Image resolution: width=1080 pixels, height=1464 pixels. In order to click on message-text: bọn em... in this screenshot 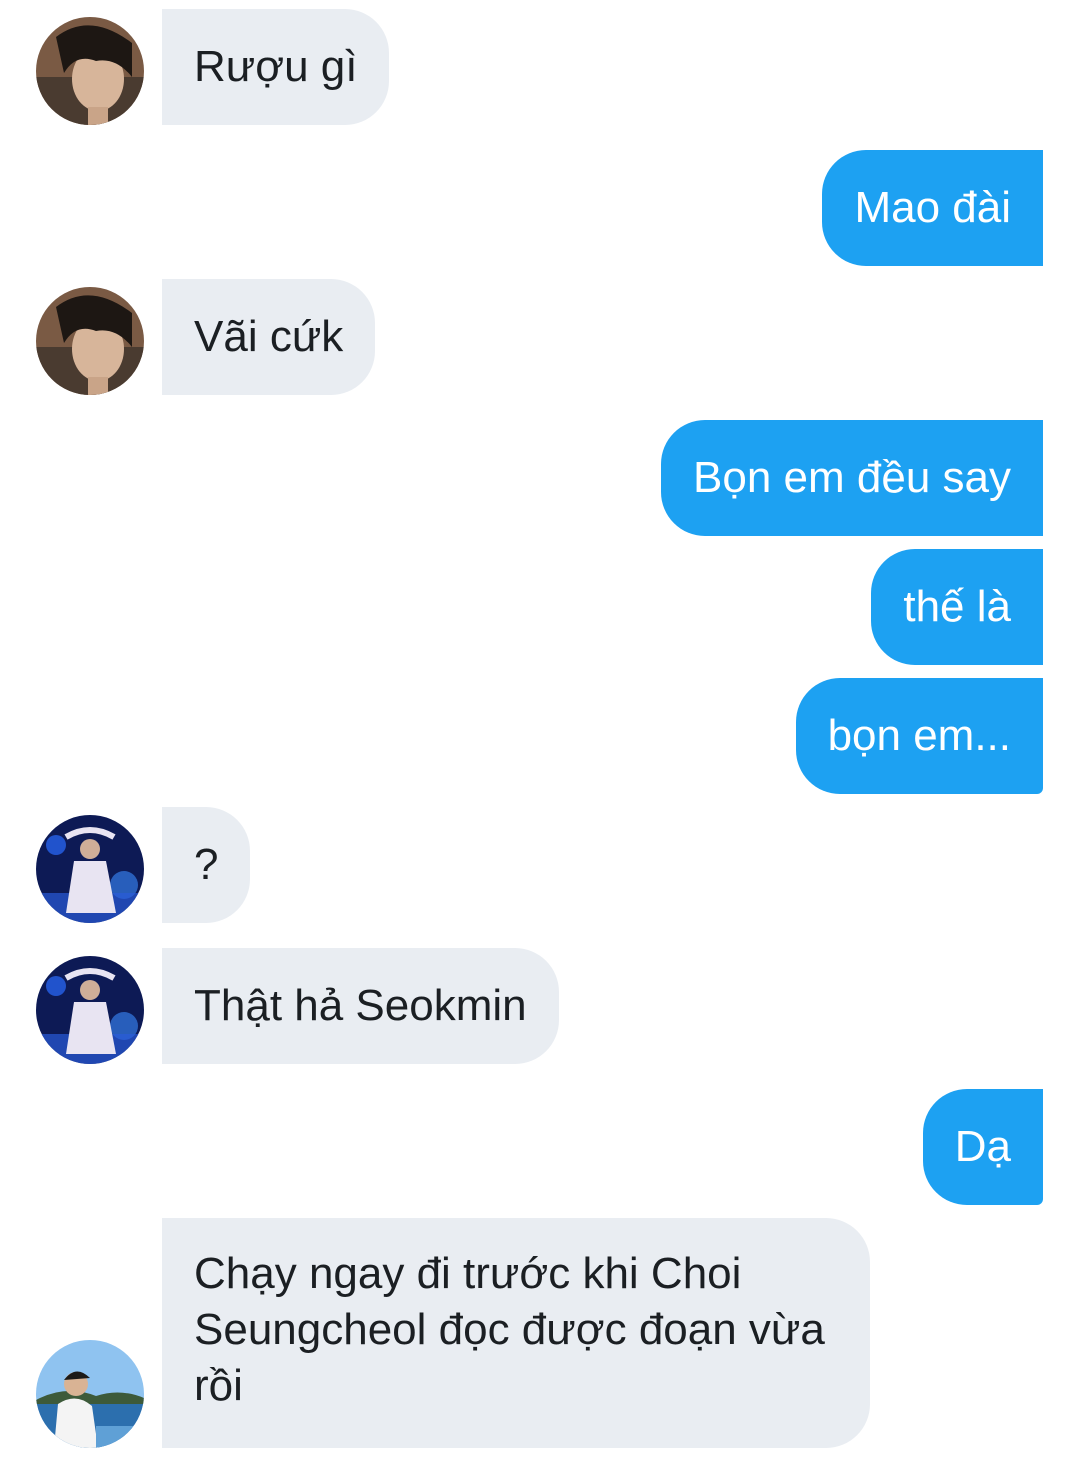, I will do `click(919, 735)`.